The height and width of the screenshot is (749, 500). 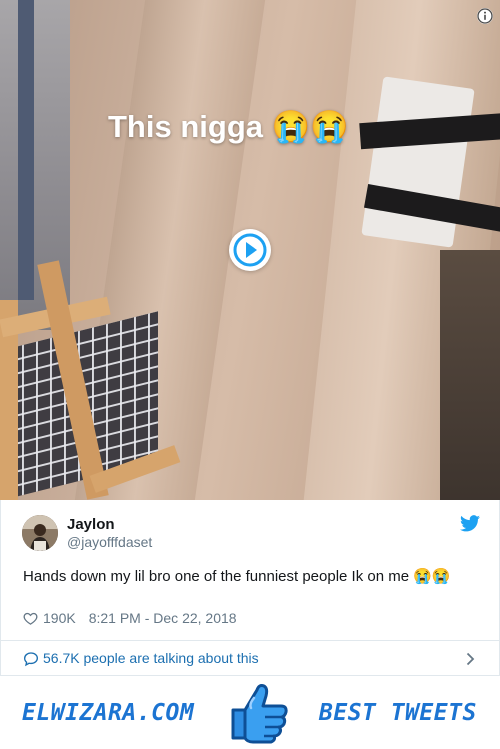 I want to click on conversation-link: 56.7K people are talking about this, so click(x=250, y=658).